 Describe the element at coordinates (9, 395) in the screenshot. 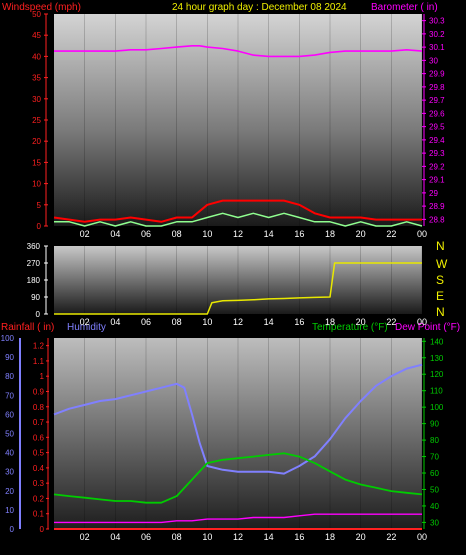

I see `humidity-axis-tick: 70` at that location.